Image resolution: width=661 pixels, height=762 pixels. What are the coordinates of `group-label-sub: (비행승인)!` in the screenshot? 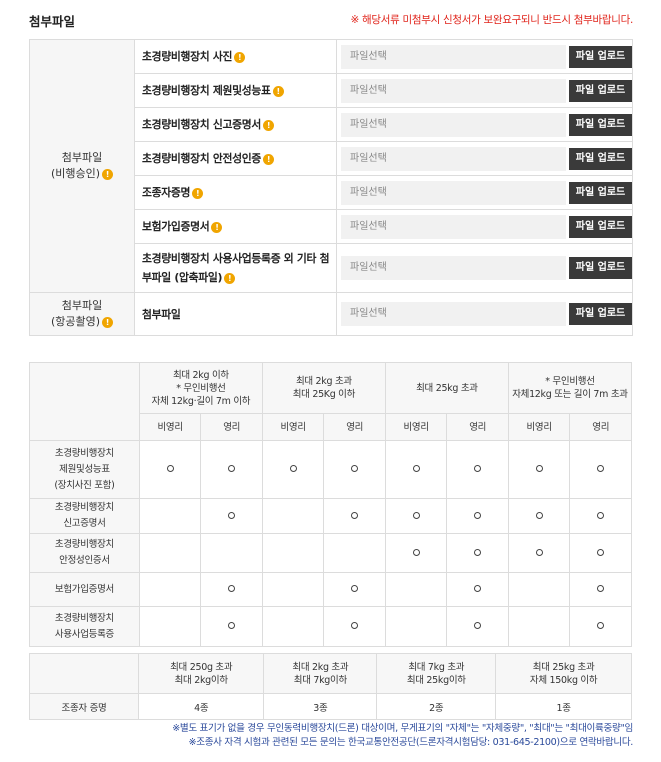 It's located at (82, 174).